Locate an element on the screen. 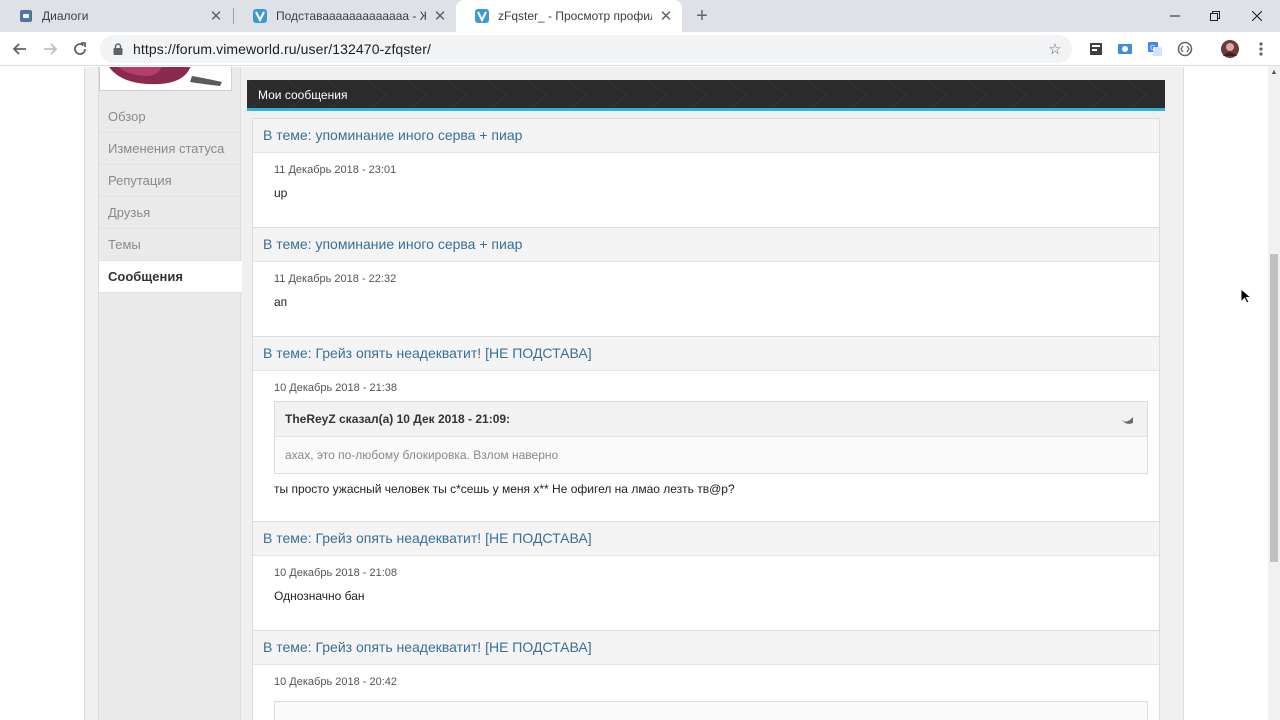  sidebar-item-topics: Темы is located at coordinates (170, 245).